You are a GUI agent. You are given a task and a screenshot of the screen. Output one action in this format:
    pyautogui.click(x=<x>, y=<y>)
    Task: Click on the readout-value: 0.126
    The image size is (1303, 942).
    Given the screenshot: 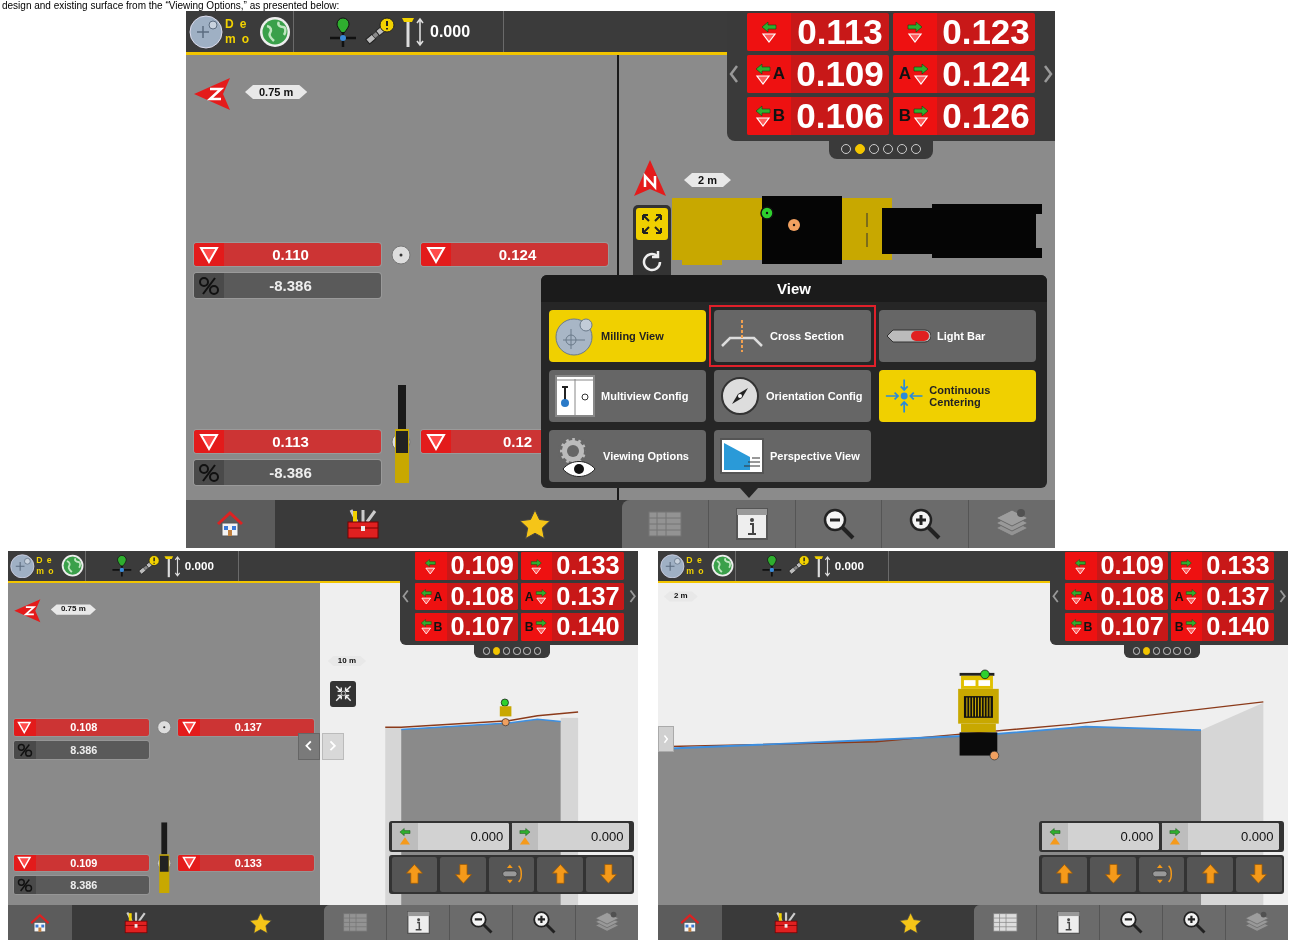 What is the action you would take?
    pyautogui.click(x=986, y=116)
    